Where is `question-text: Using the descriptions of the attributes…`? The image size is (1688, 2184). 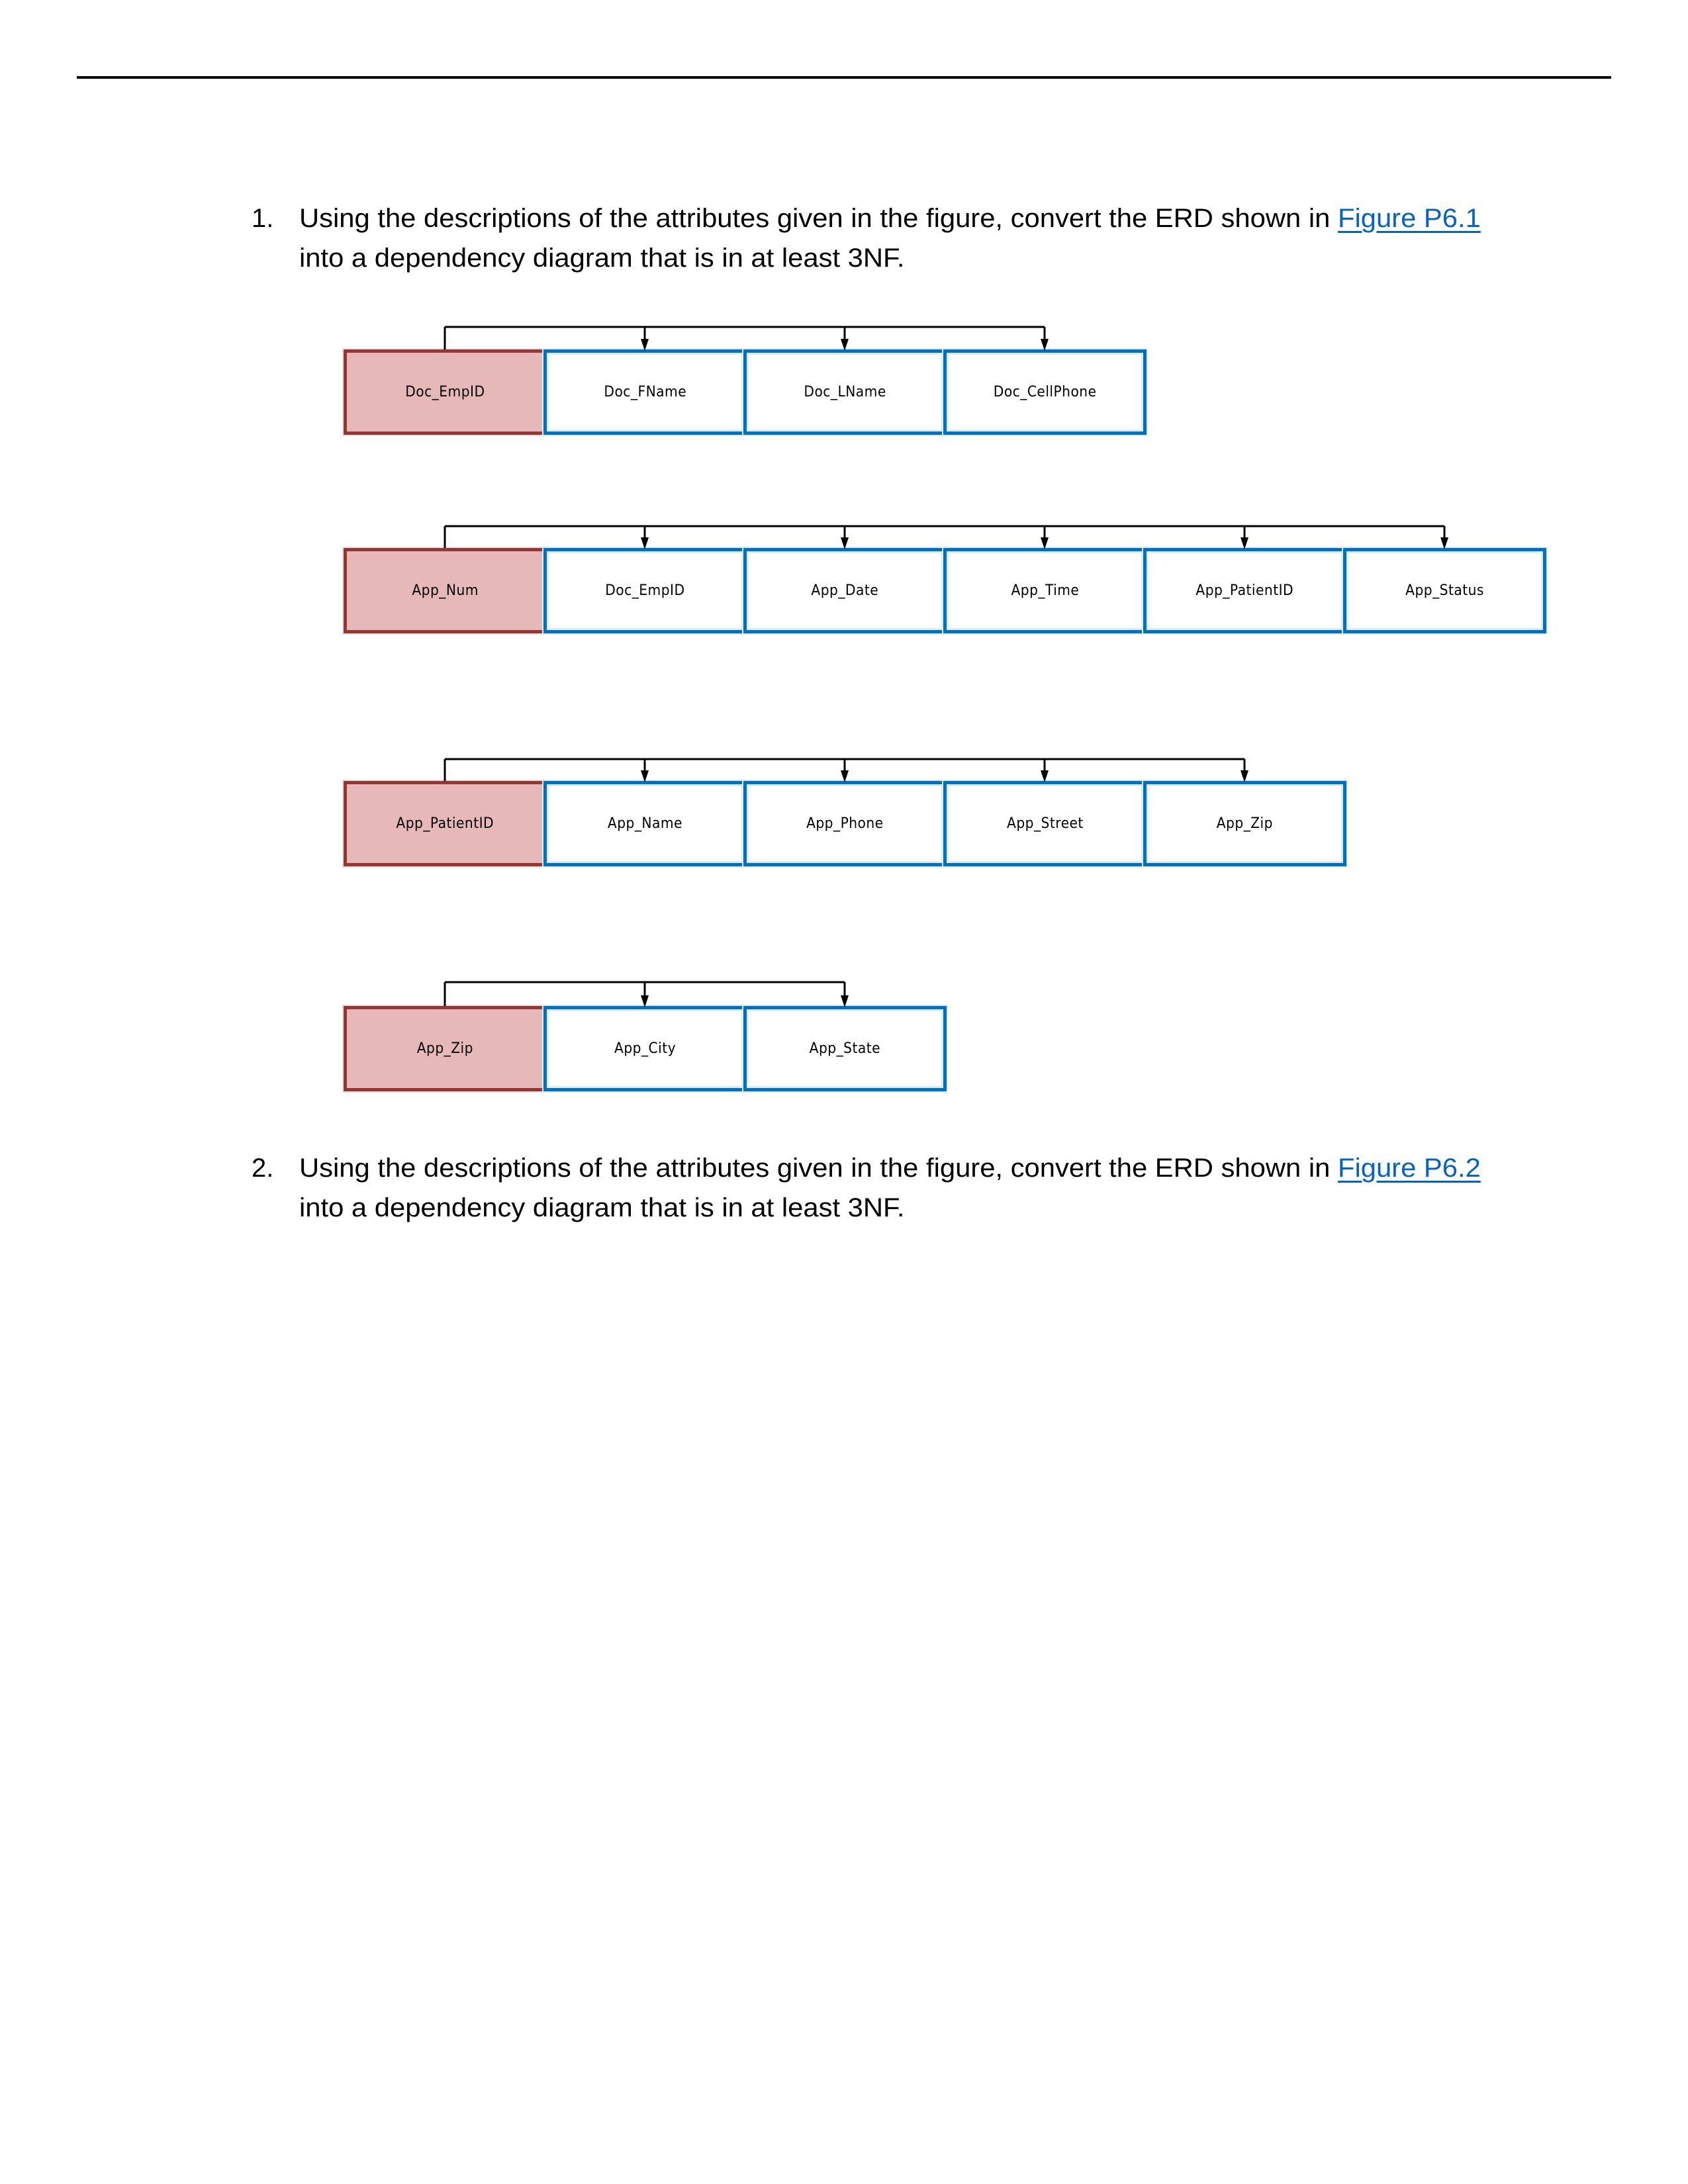 question-text: Using the descriptions of the attributes… is located at coordinates (818, 1168).